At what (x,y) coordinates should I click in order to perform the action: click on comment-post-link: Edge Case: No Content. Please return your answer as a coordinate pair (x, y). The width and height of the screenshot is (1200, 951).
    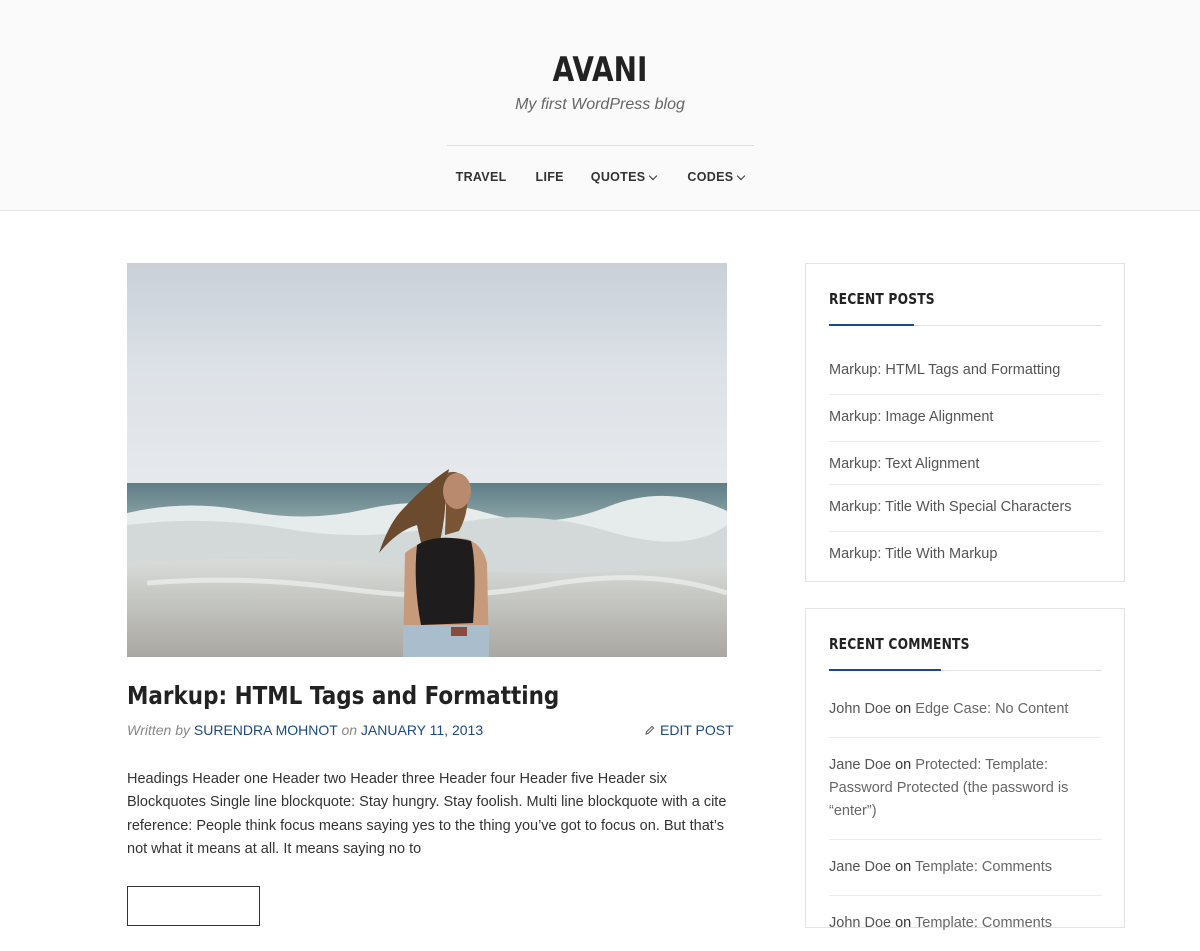
    Looking at the image, I should click on (991, 709).